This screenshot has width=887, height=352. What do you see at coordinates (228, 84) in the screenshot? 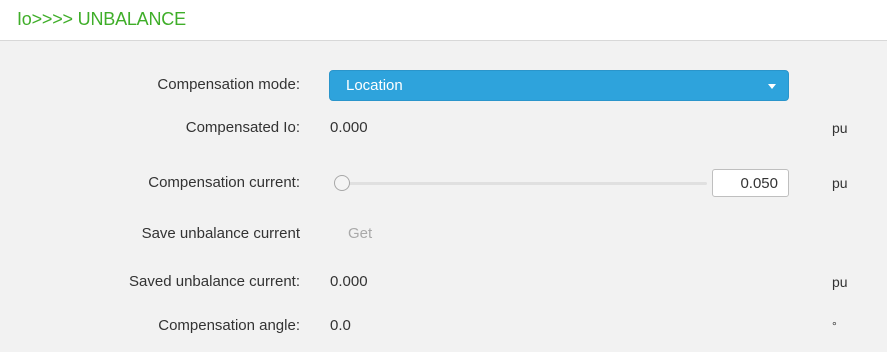
I see `compensation-mode-label: Compensation mode:` at bounding box center [228, 84].